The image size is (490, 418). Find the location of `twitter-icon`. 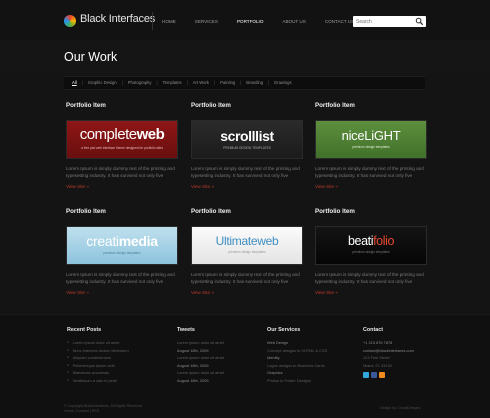

twitter-icon is located at coordinates (366, 375).